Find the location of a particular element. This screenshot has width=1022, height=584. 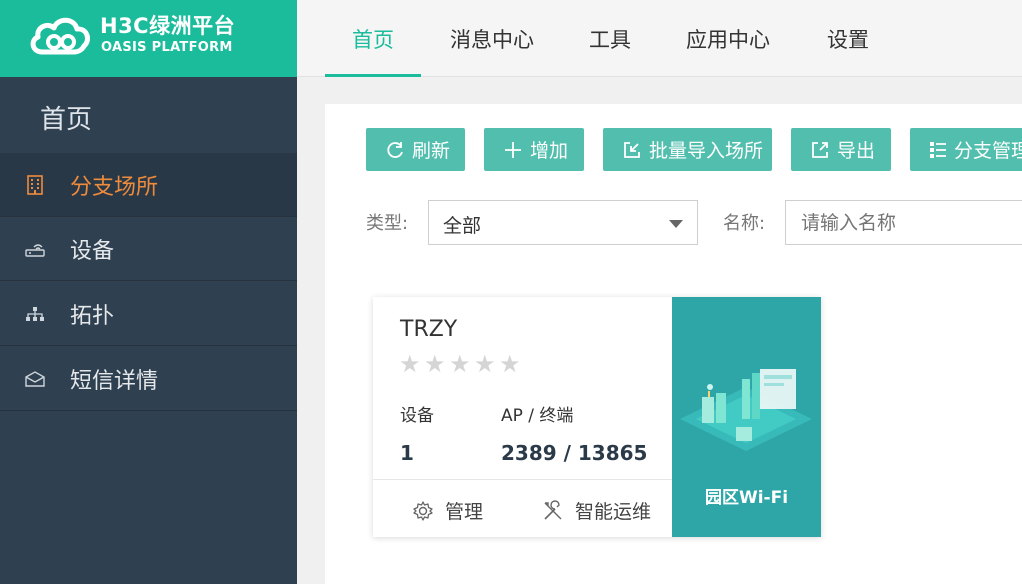

topology-icon is located at coordinates (35, 314).